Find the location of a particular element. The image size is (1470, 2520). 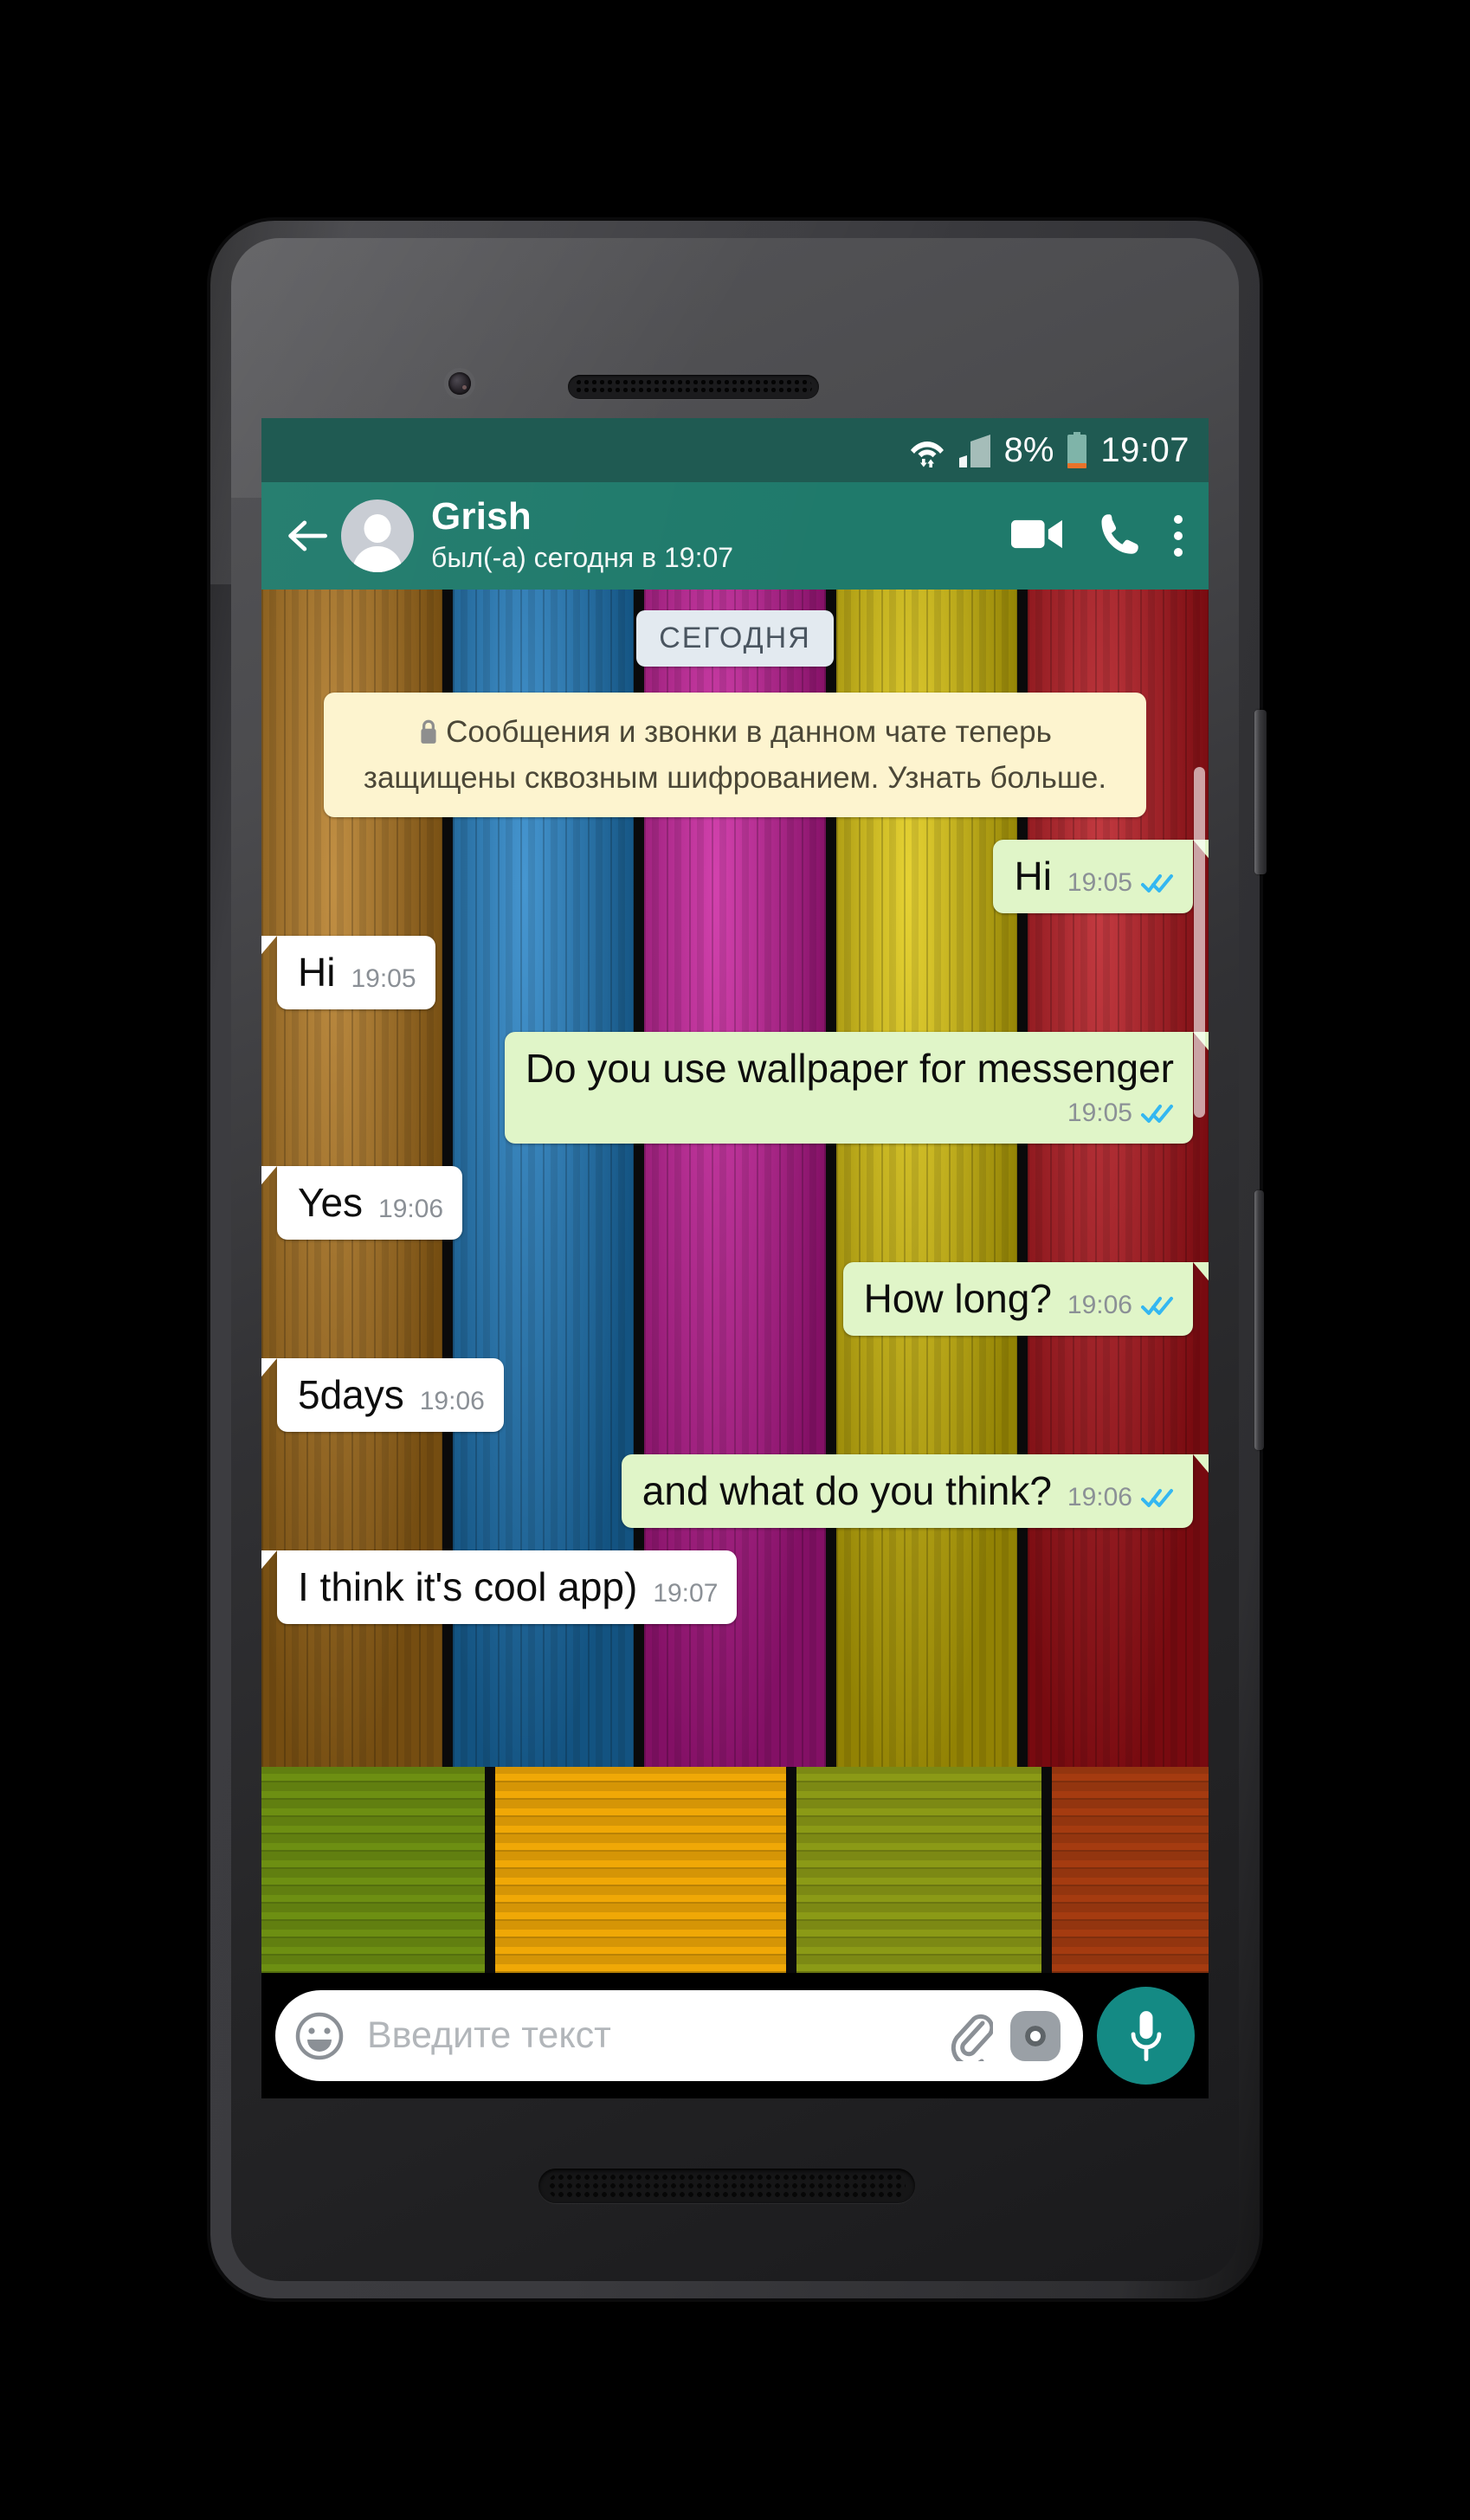

phone-icon is located at coordinates (1119, 536).